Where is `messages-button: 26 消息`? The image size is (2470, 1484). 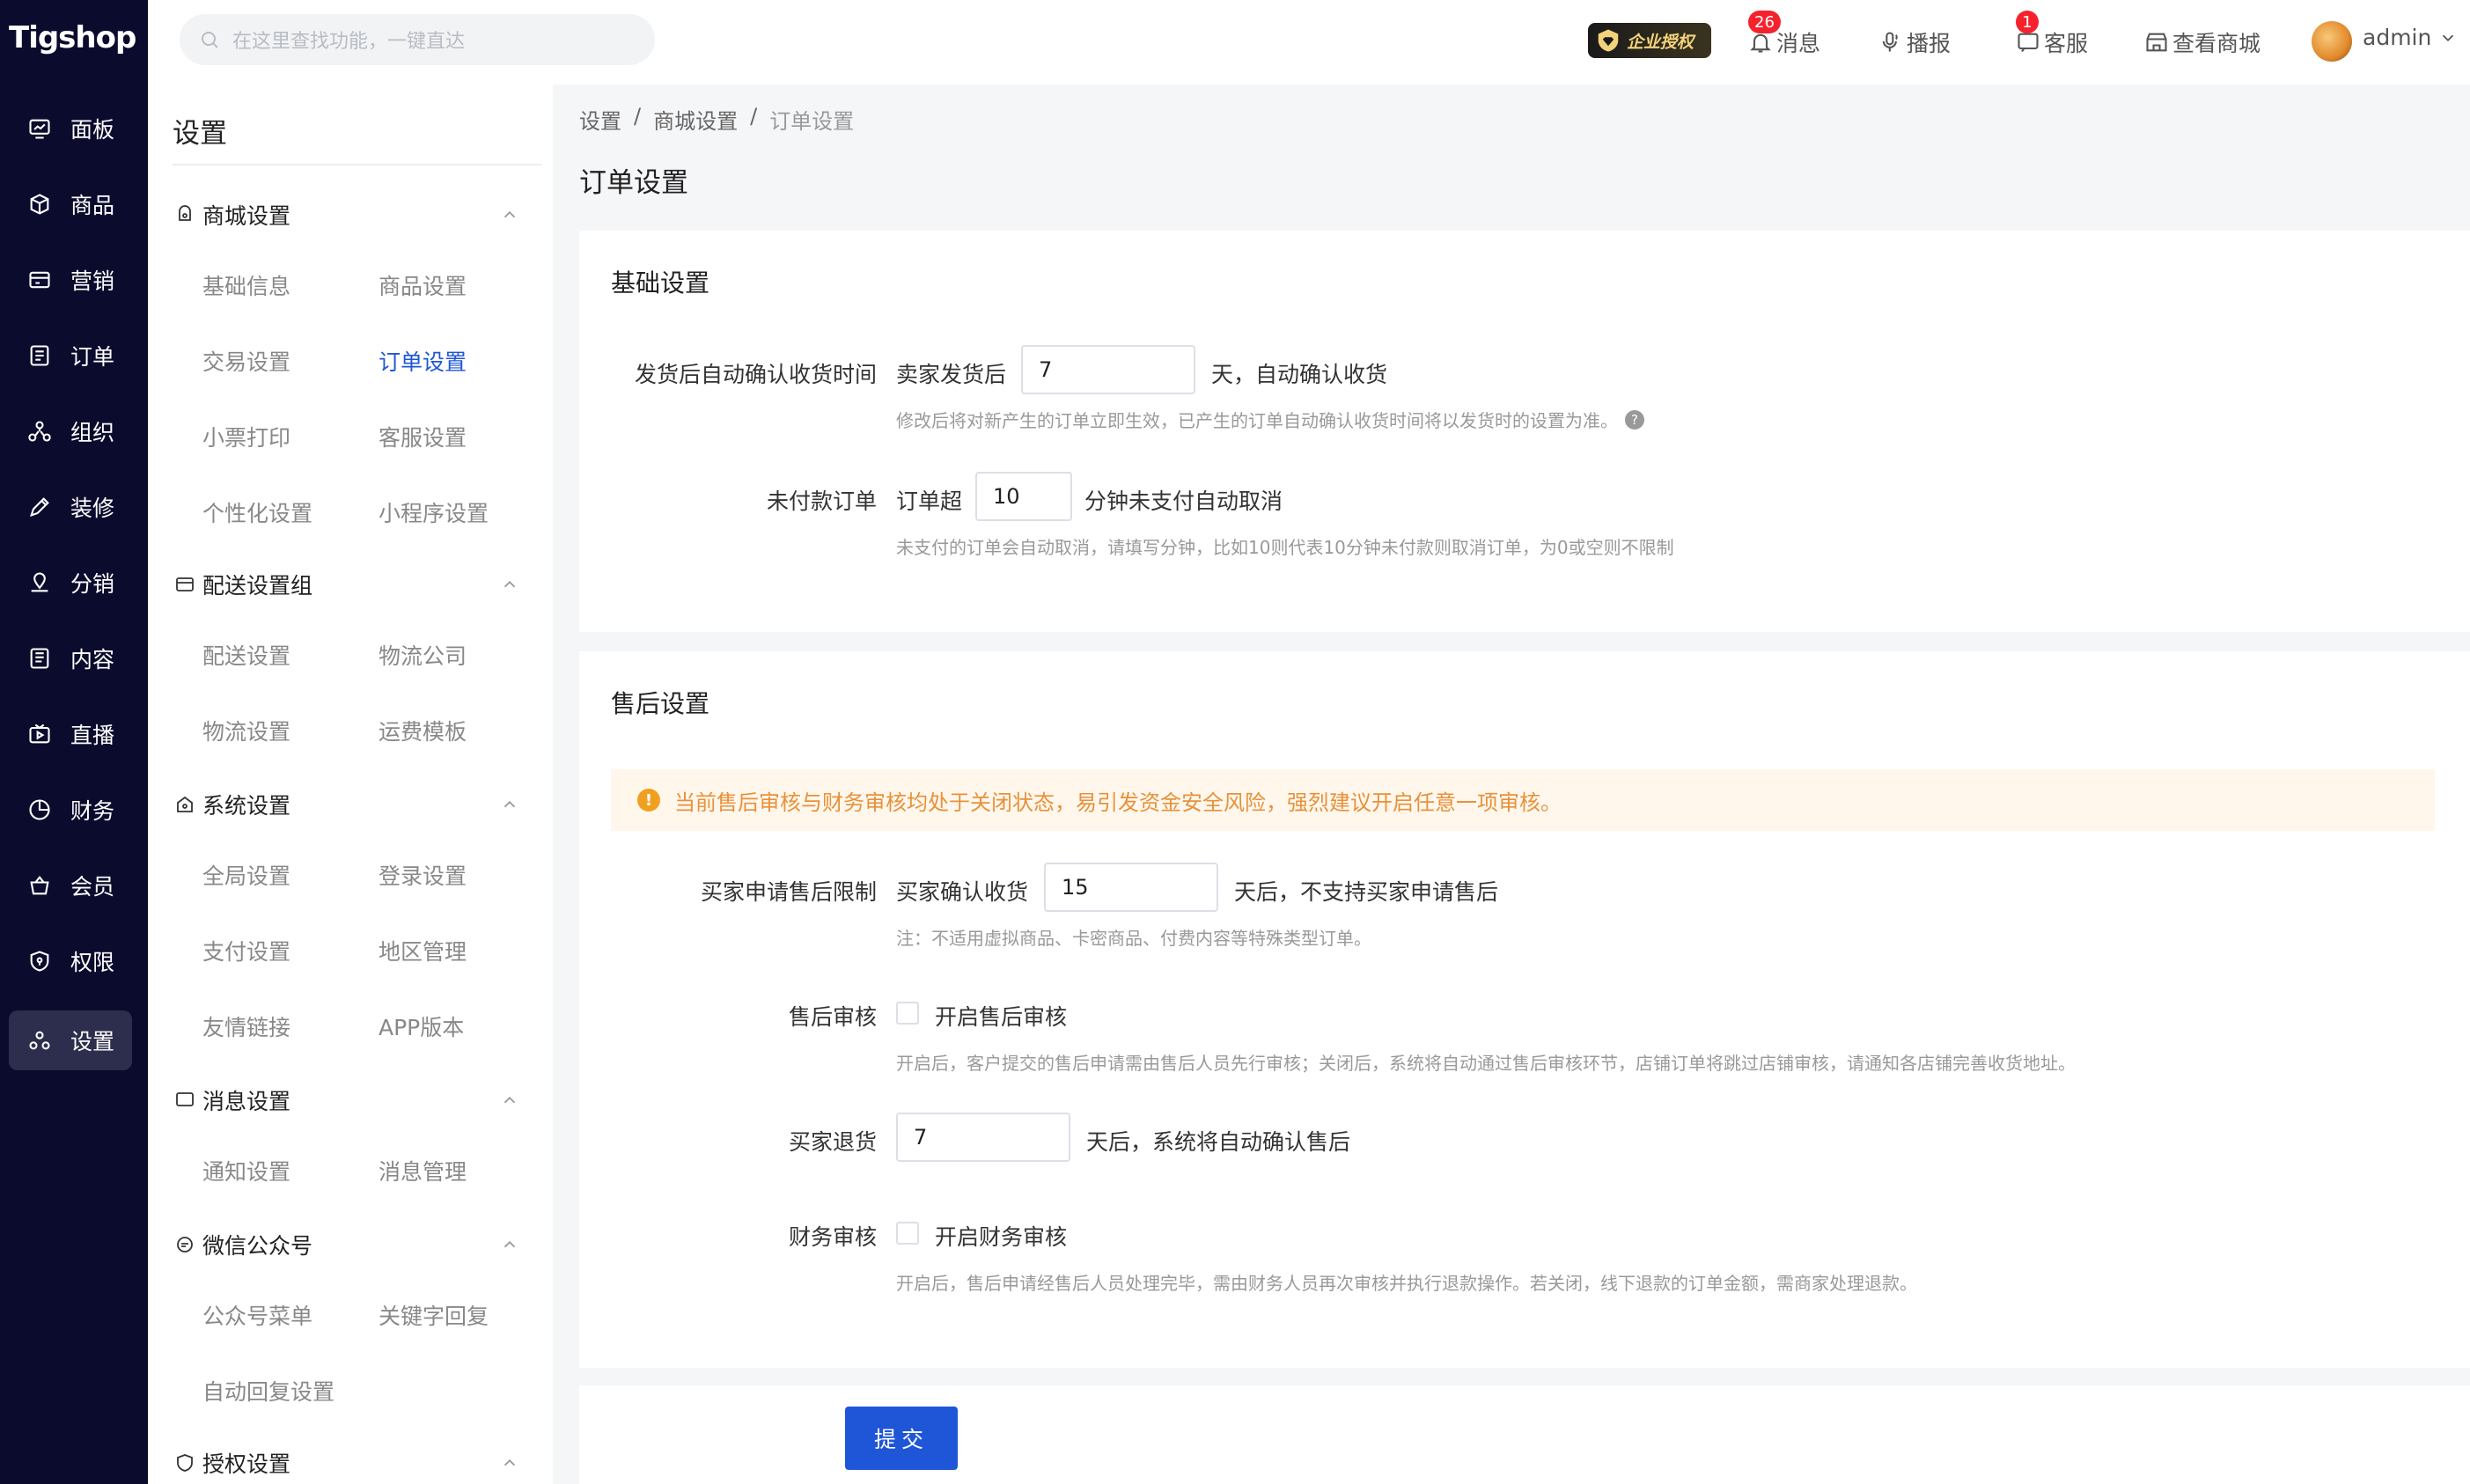 messages-button: 26 消息 is located at coordinates (1784, 35).